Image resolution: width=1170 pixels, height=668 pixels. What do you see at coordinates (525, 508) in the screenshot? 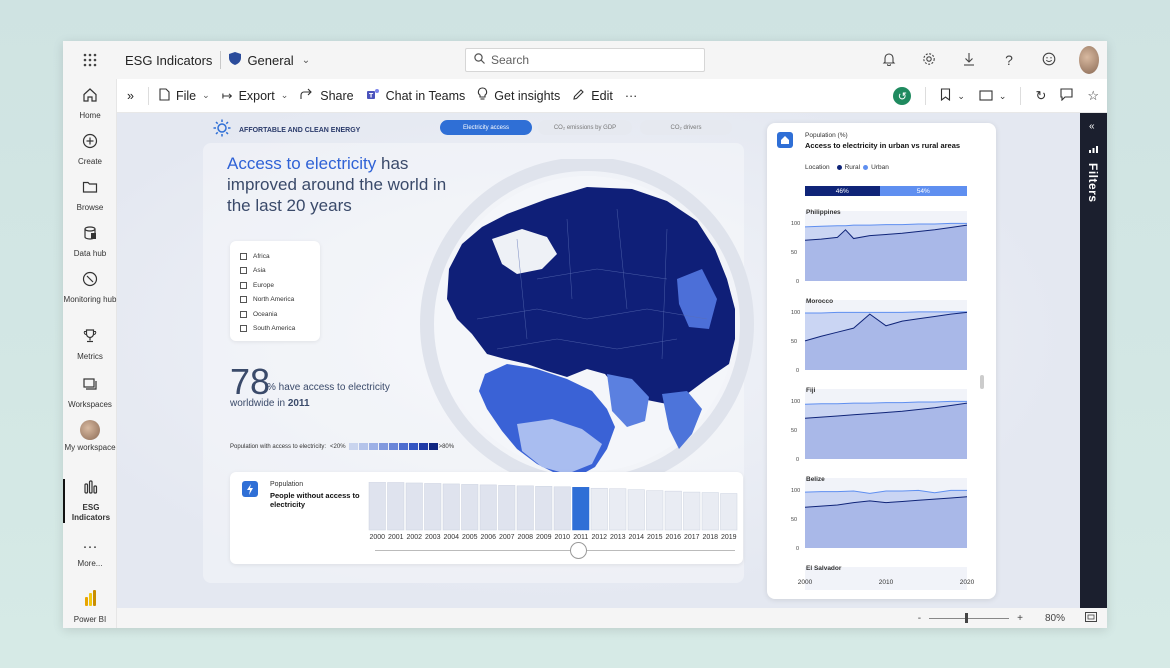
I see `year-bar-2008` at bounding box center [525, 508].